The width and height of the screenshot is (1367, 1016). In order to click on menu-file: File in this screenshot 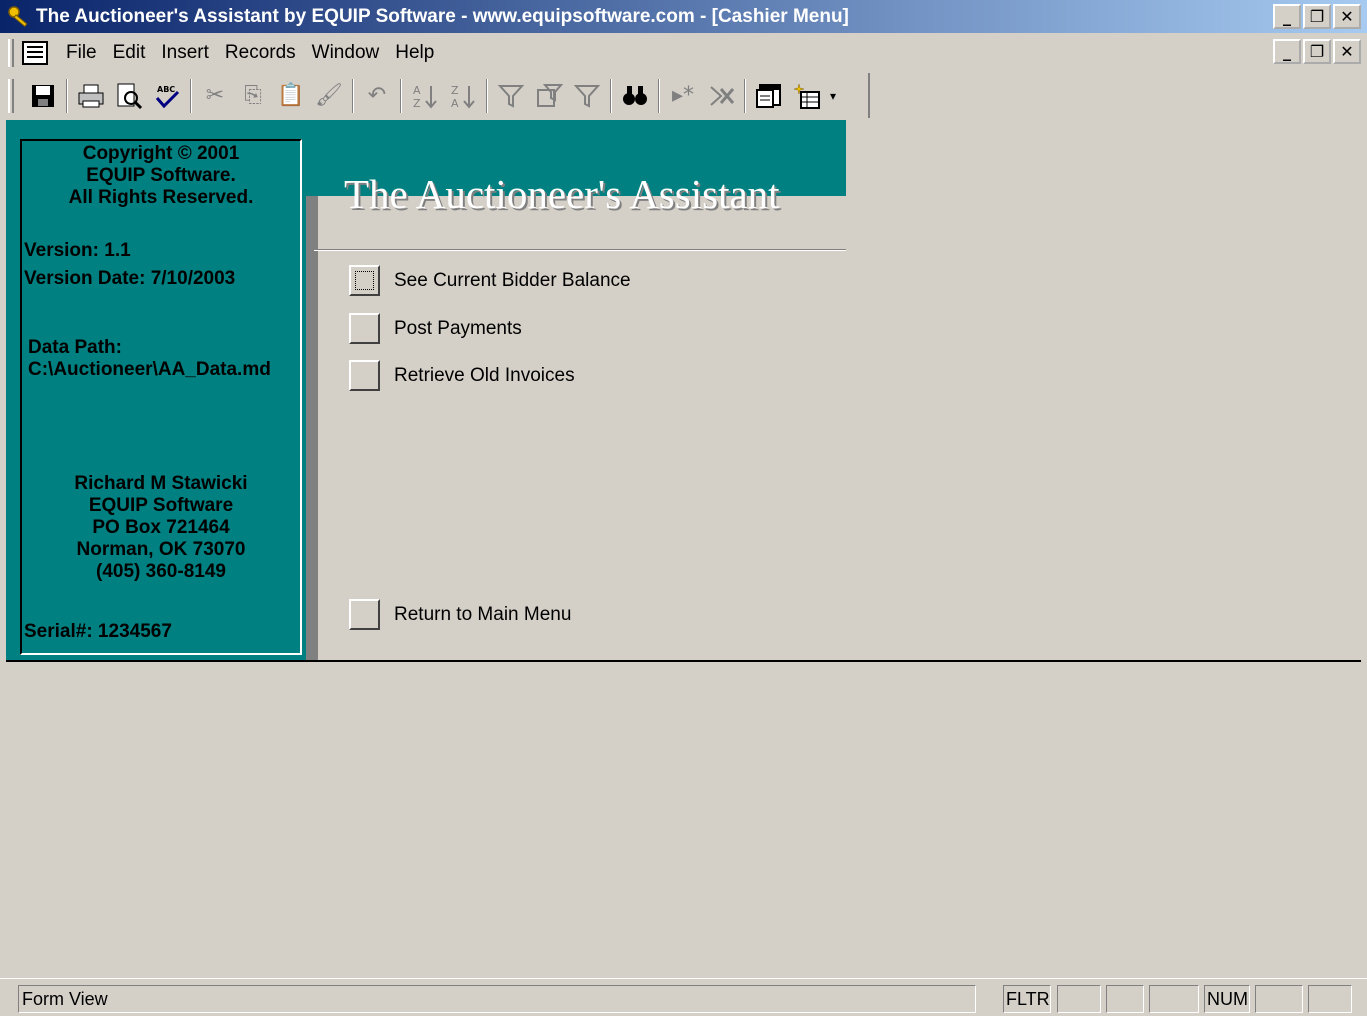, I will do `click(81, 53)`.